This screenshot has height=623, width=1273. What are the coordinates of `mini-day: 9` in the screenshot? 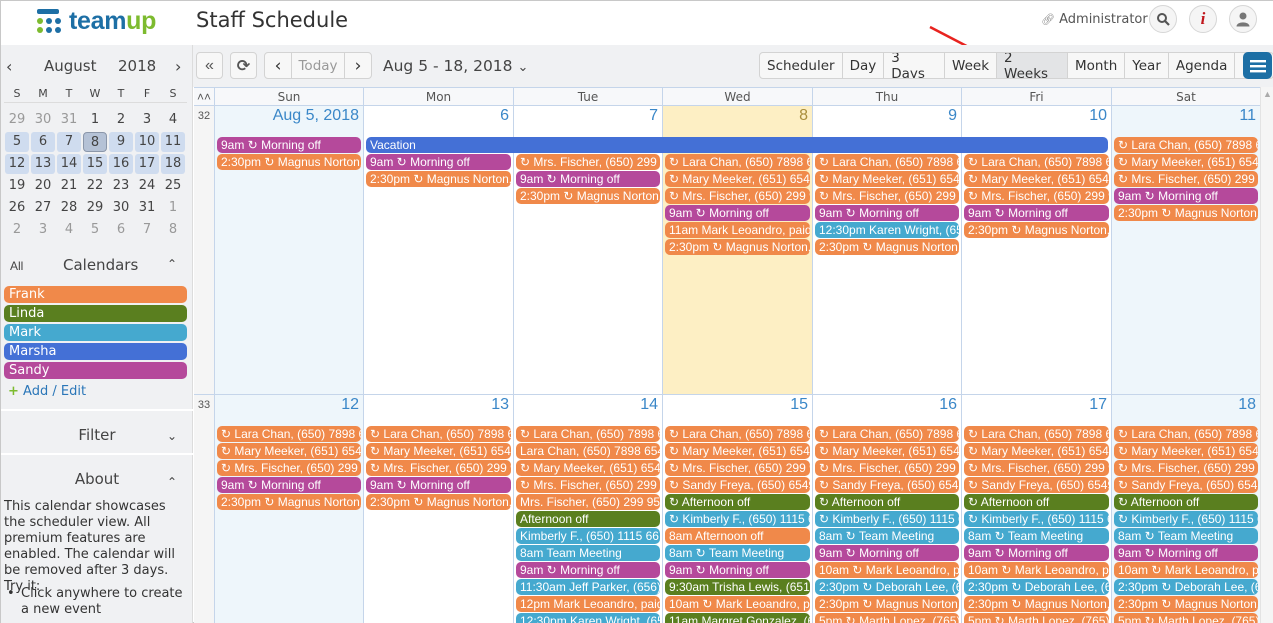 It's located at (121, 142).